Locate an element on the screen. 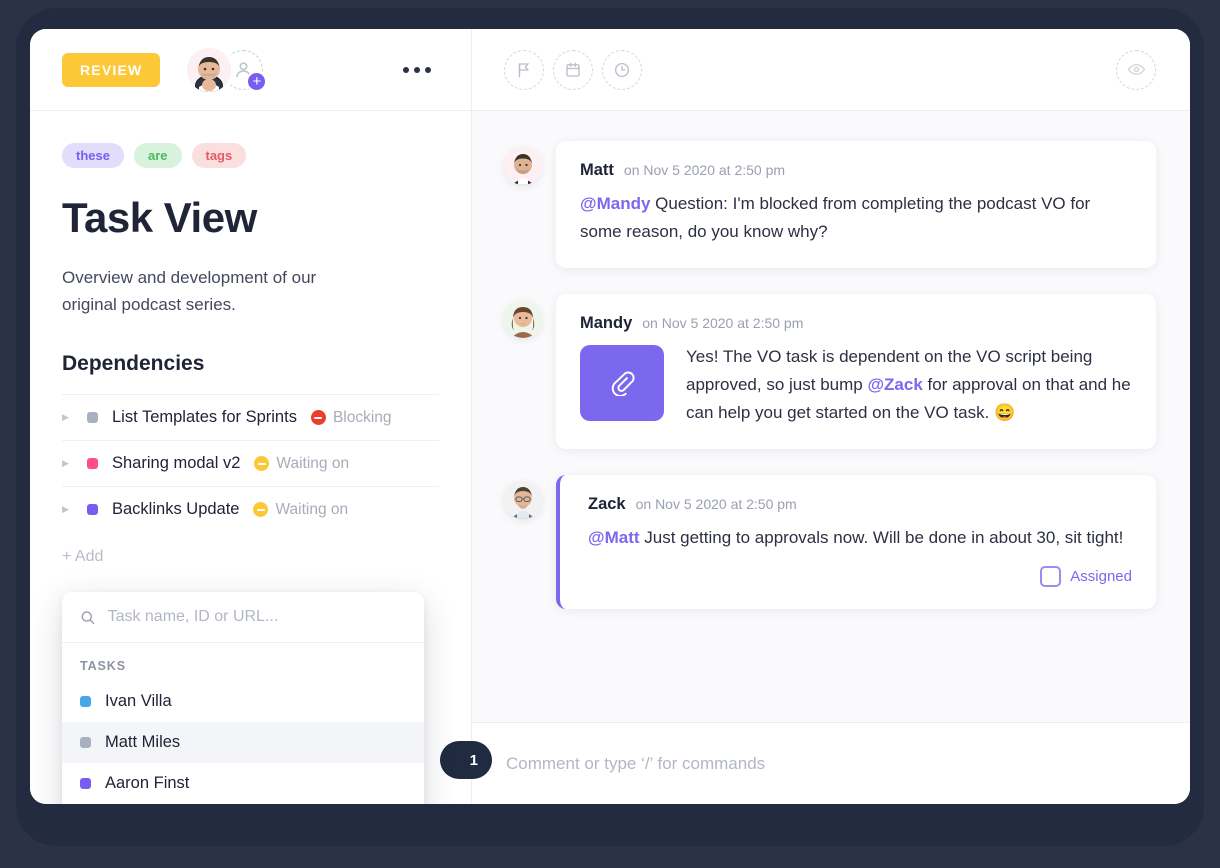  dropdown-section-label: TASKS is located at coordinates (103, 666).